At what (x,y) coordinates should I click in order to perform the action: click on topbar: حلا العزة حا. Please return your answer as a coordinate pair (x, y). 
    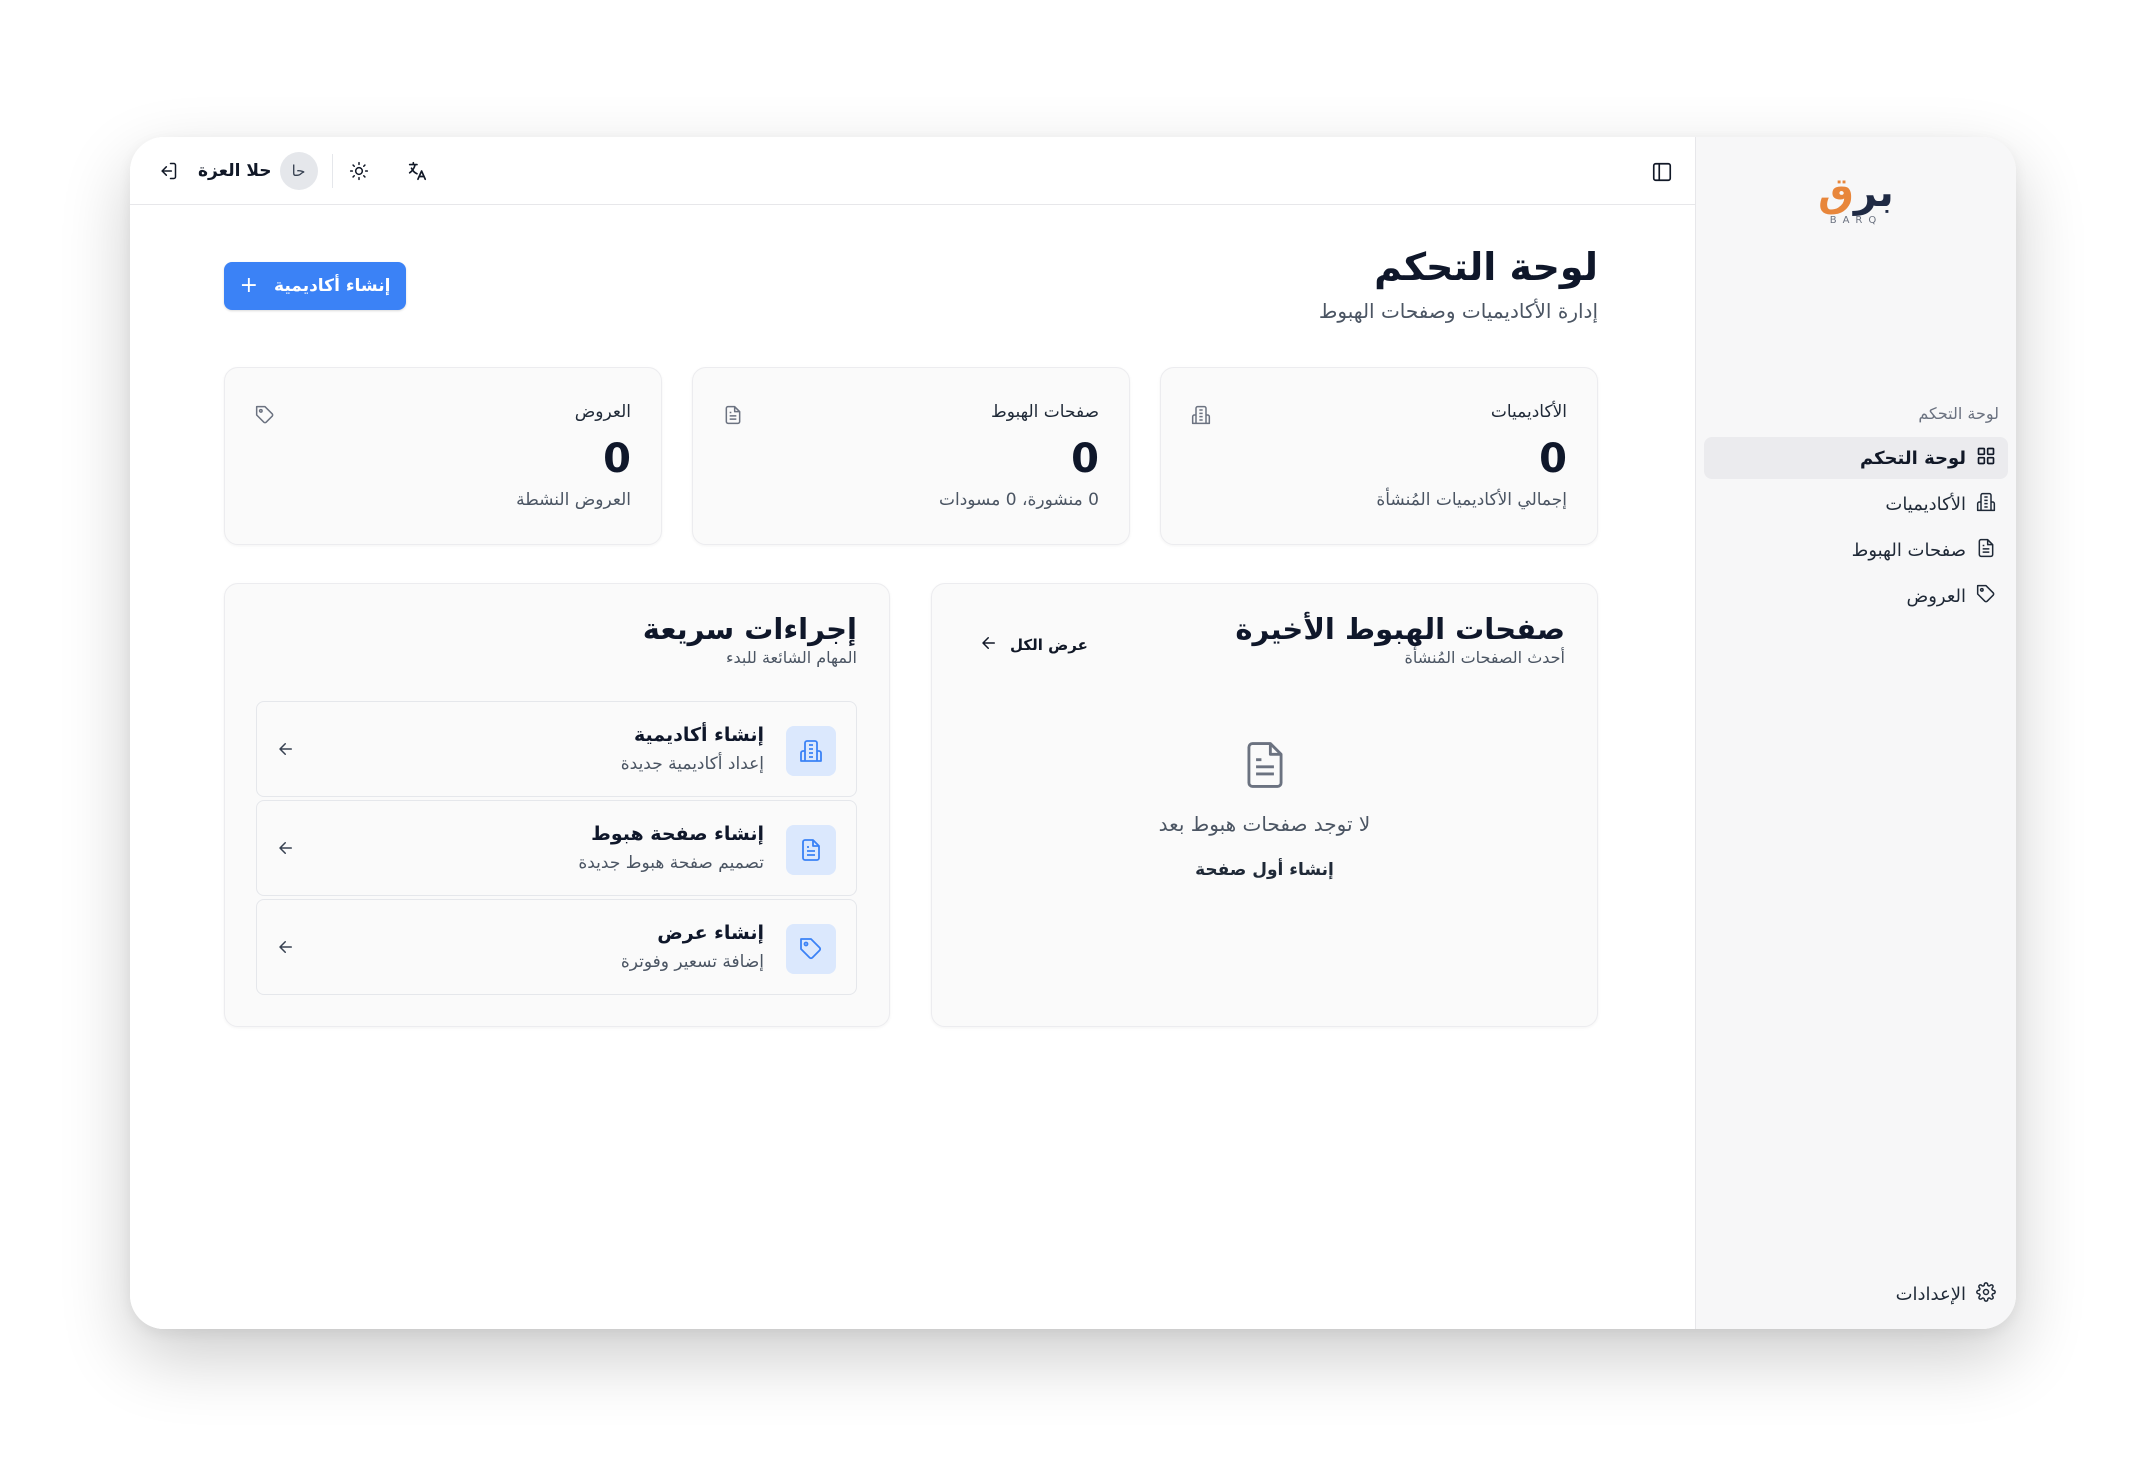
    Looking at the image, I should click on (912, 171).